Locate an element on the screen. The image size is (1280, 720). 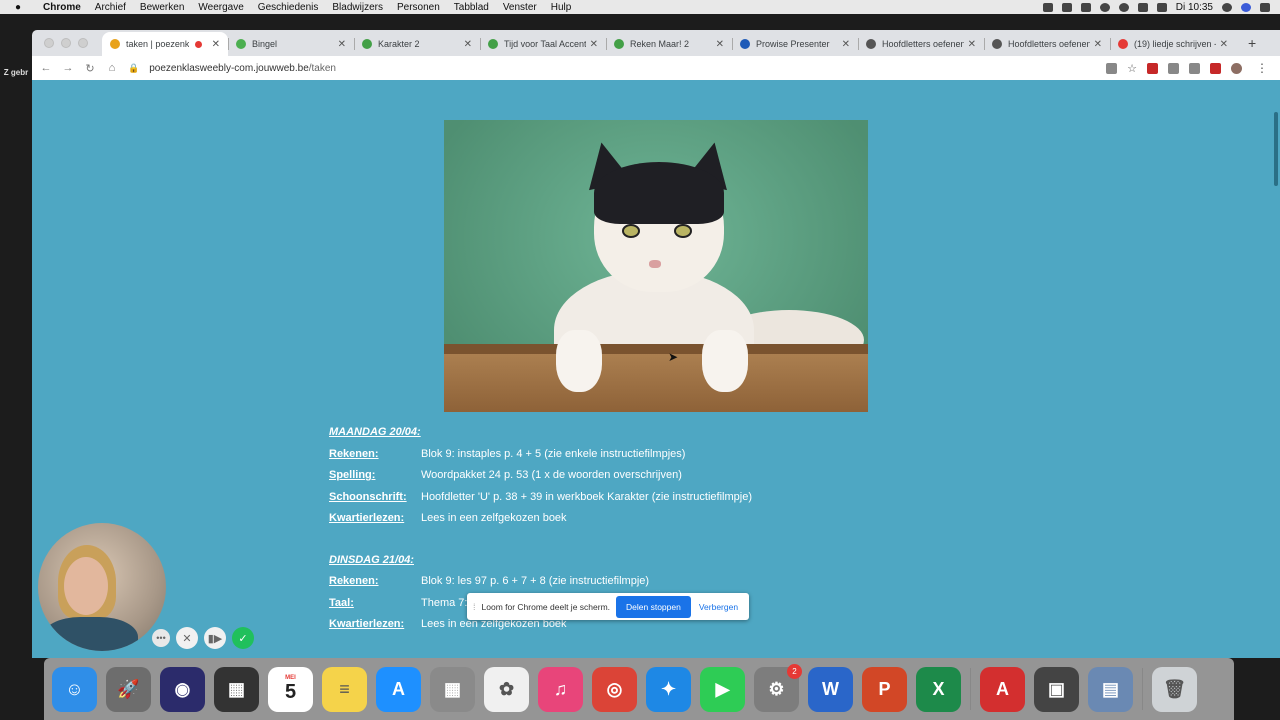
launchpad-icon: 🚀 is located at coordinates (128, 689).